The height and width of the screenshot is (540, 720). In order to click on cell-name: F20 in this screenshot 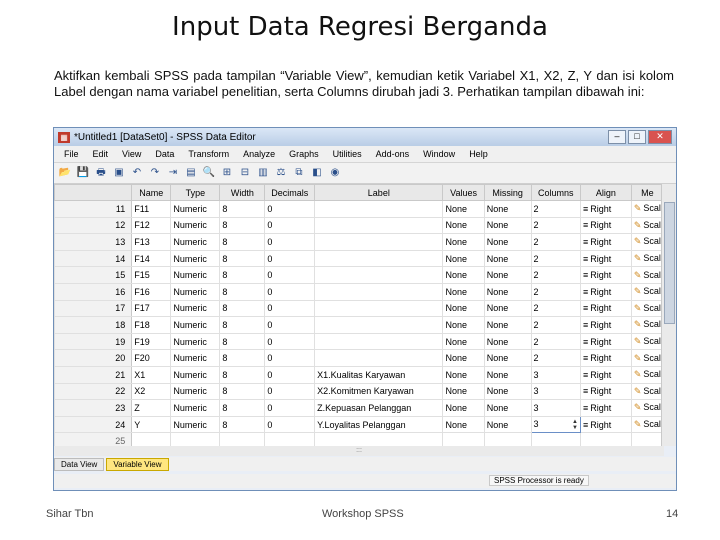, I will do `click(151, 358)`.